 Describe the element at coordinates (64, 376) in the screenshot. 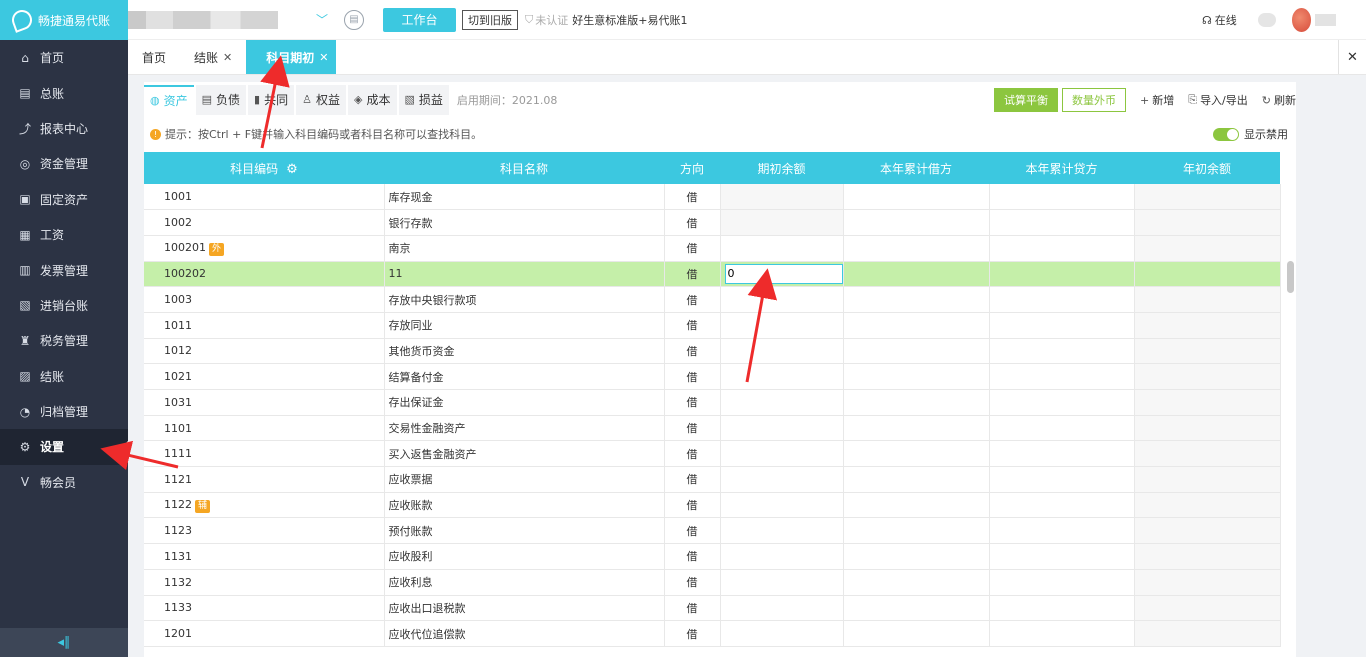

I see `sidebar-item: ▨ 结账` at that location.